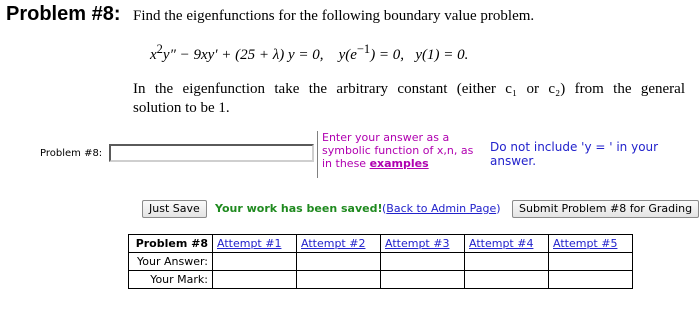 This screenshot has width=700, height=311. What do you see at coordinates (254, 243) in the screenshot?
I see `attempt-1-link: Attempt #1` at bounding box center [254, 243].